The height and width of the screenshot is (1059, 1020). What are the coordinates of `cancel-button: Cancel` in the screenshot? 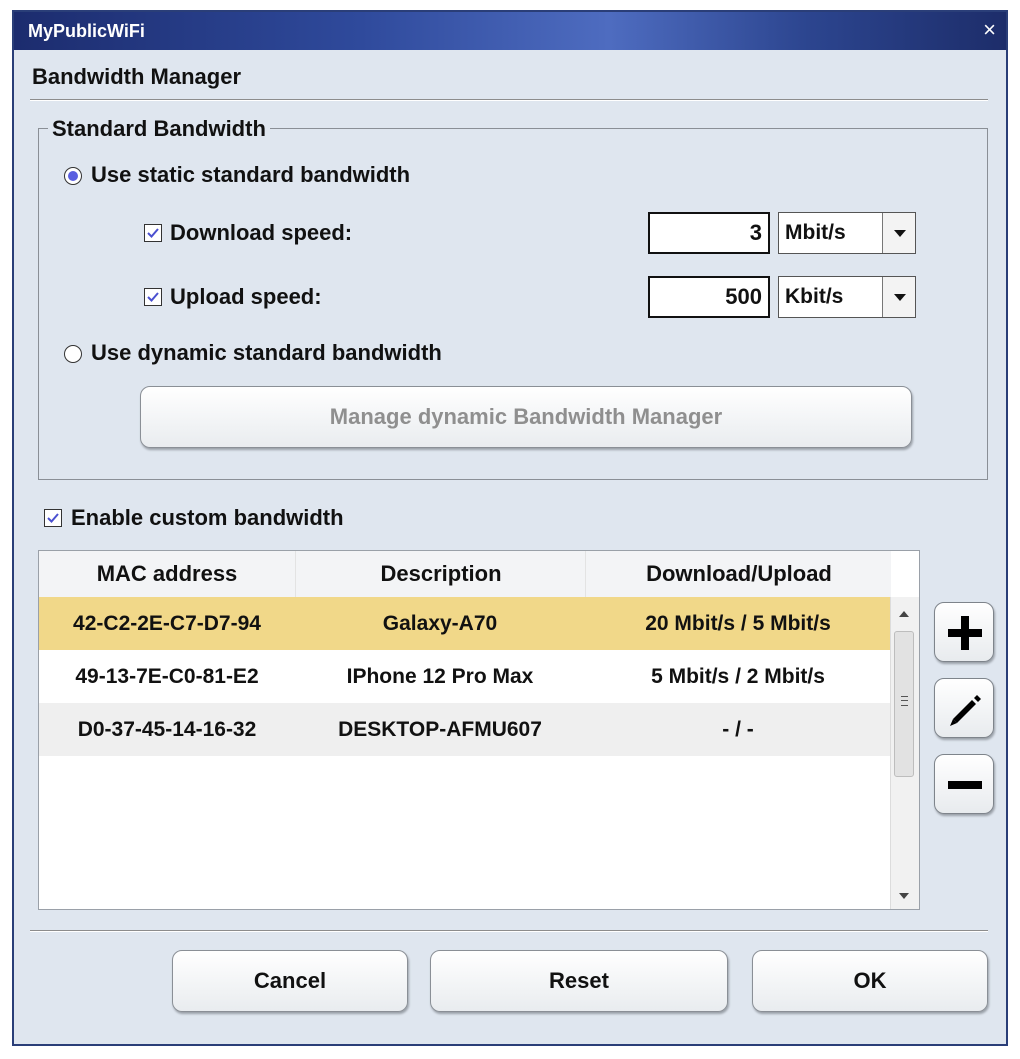 It's located at (290, 981).